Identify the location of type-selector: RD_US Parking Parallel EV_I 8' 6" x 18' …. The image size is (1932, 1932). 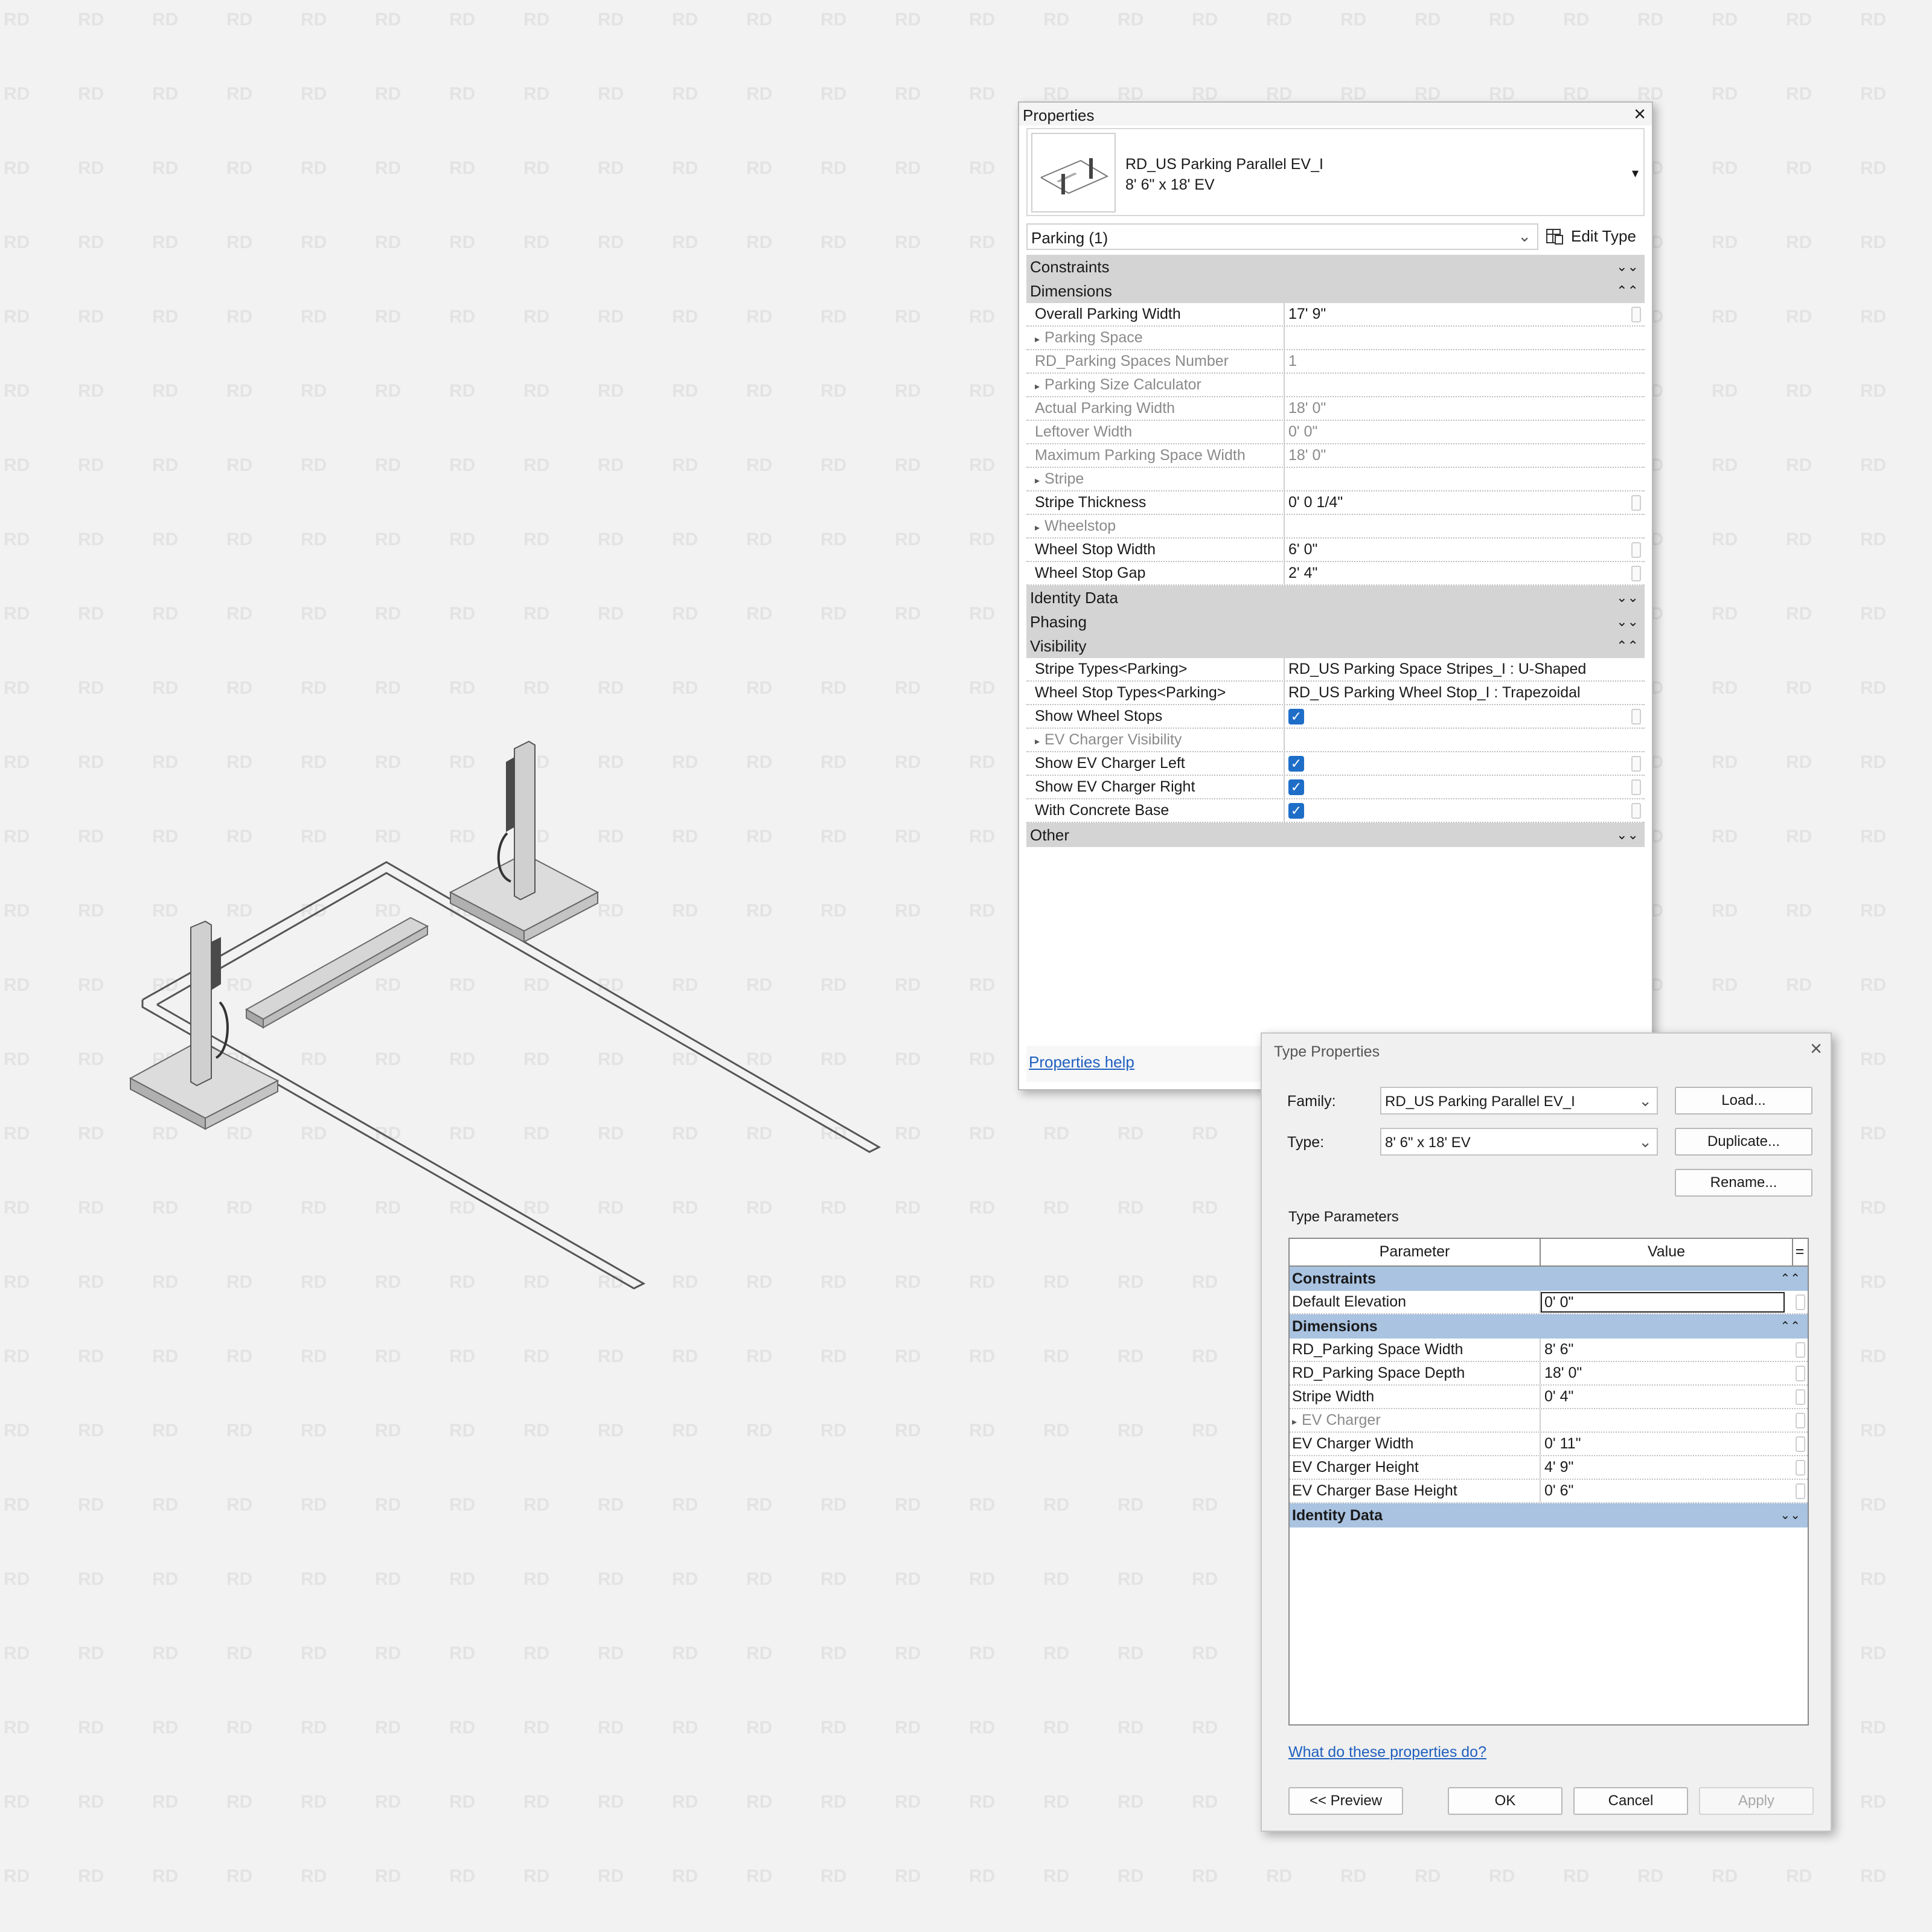
(1335, 172).